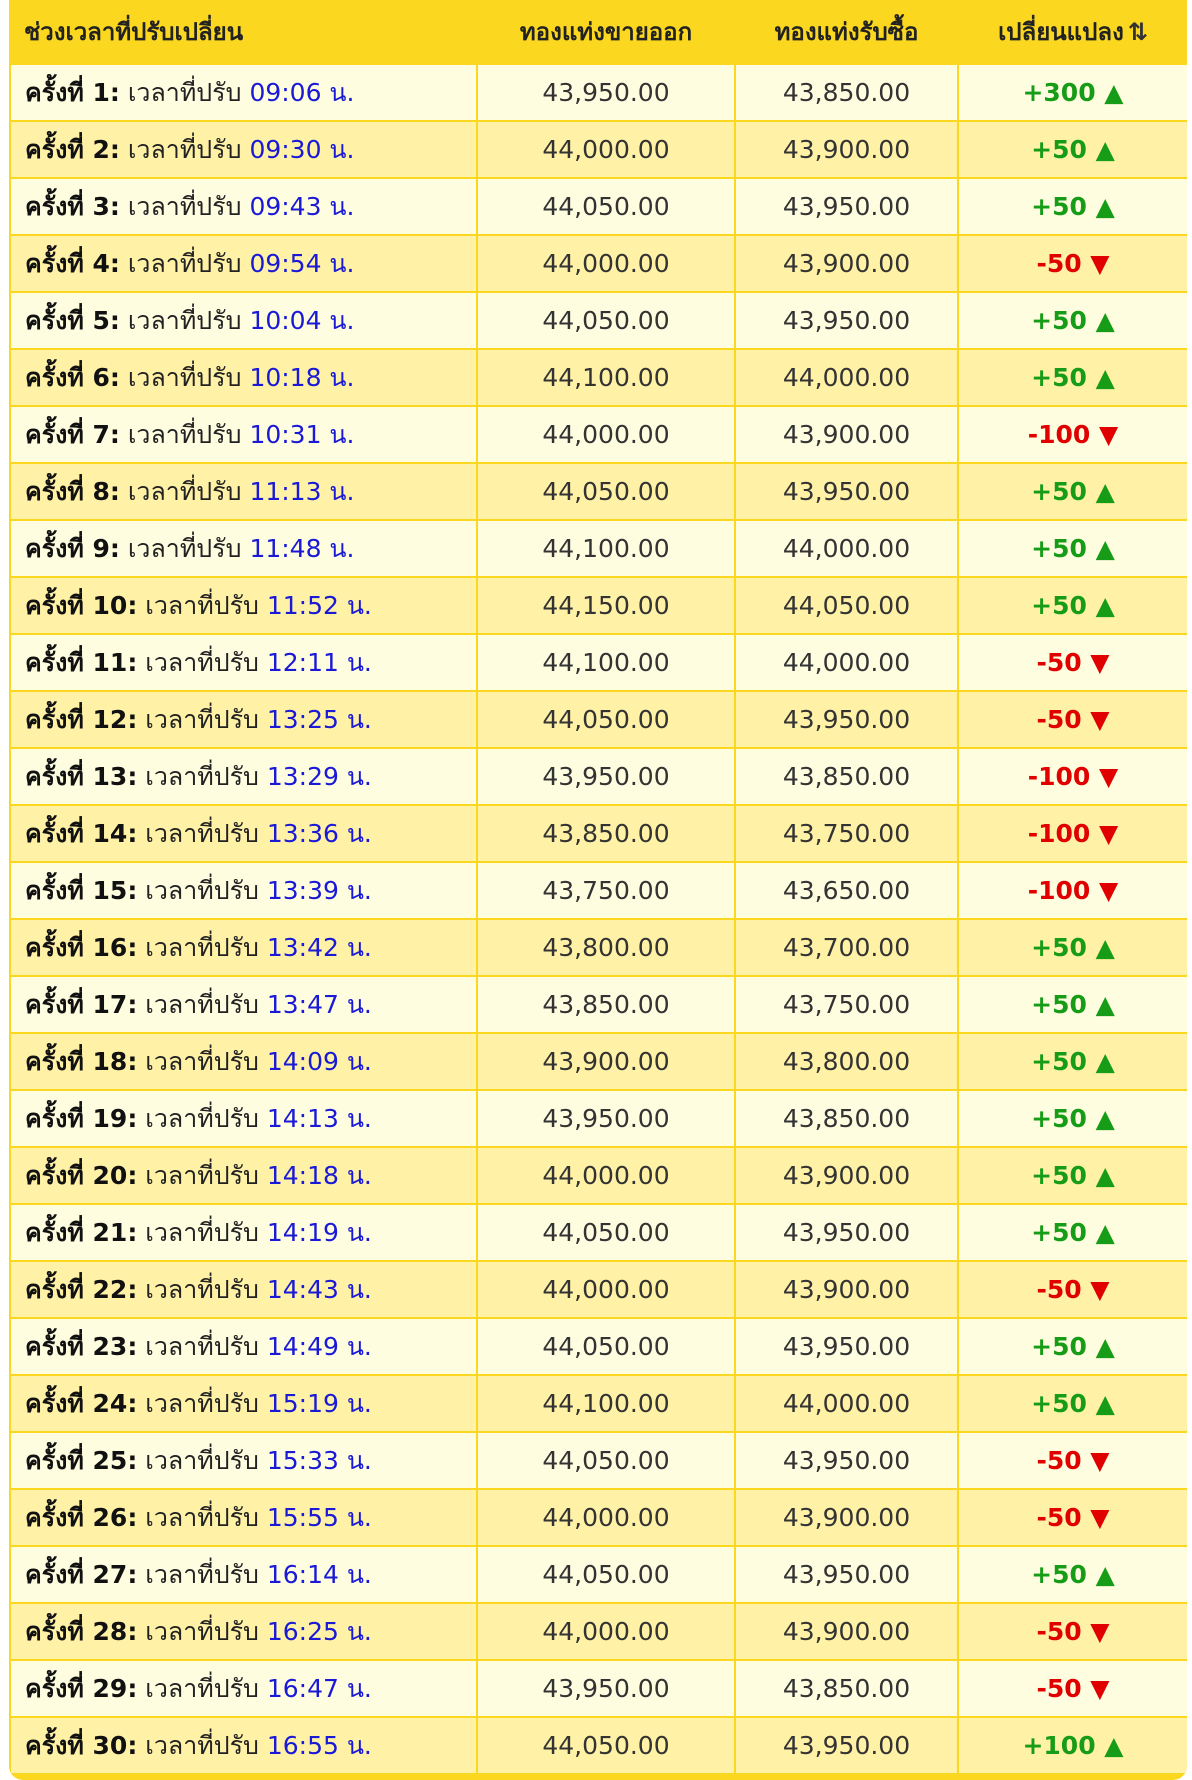  Describe the element at coordinates (846, 605) in the screenshot. I see `buy-price-cell: 44,050.00` at that location.